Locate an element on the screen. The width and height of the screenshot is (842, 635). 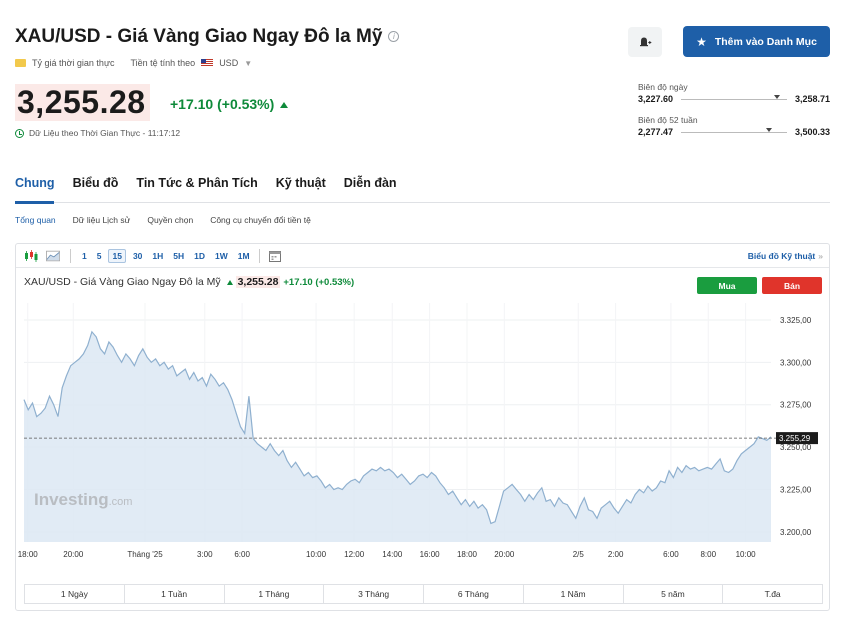
period-max: T.đa is located at coordinates (772, 594).